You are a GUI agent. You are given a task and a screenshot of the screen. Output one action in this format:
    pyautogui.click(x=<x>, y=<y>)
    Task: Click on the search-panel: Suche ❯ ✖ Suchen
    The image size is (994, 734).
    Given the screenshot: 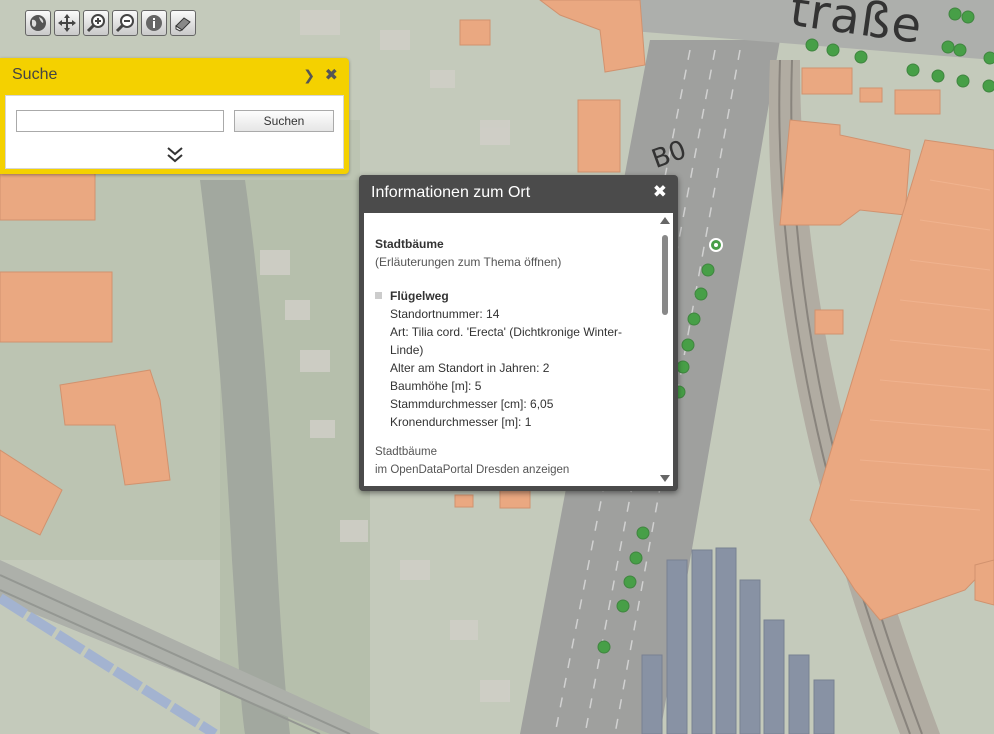 What is the action you would take?
    pyautogui.click(x=174, y=116)
    